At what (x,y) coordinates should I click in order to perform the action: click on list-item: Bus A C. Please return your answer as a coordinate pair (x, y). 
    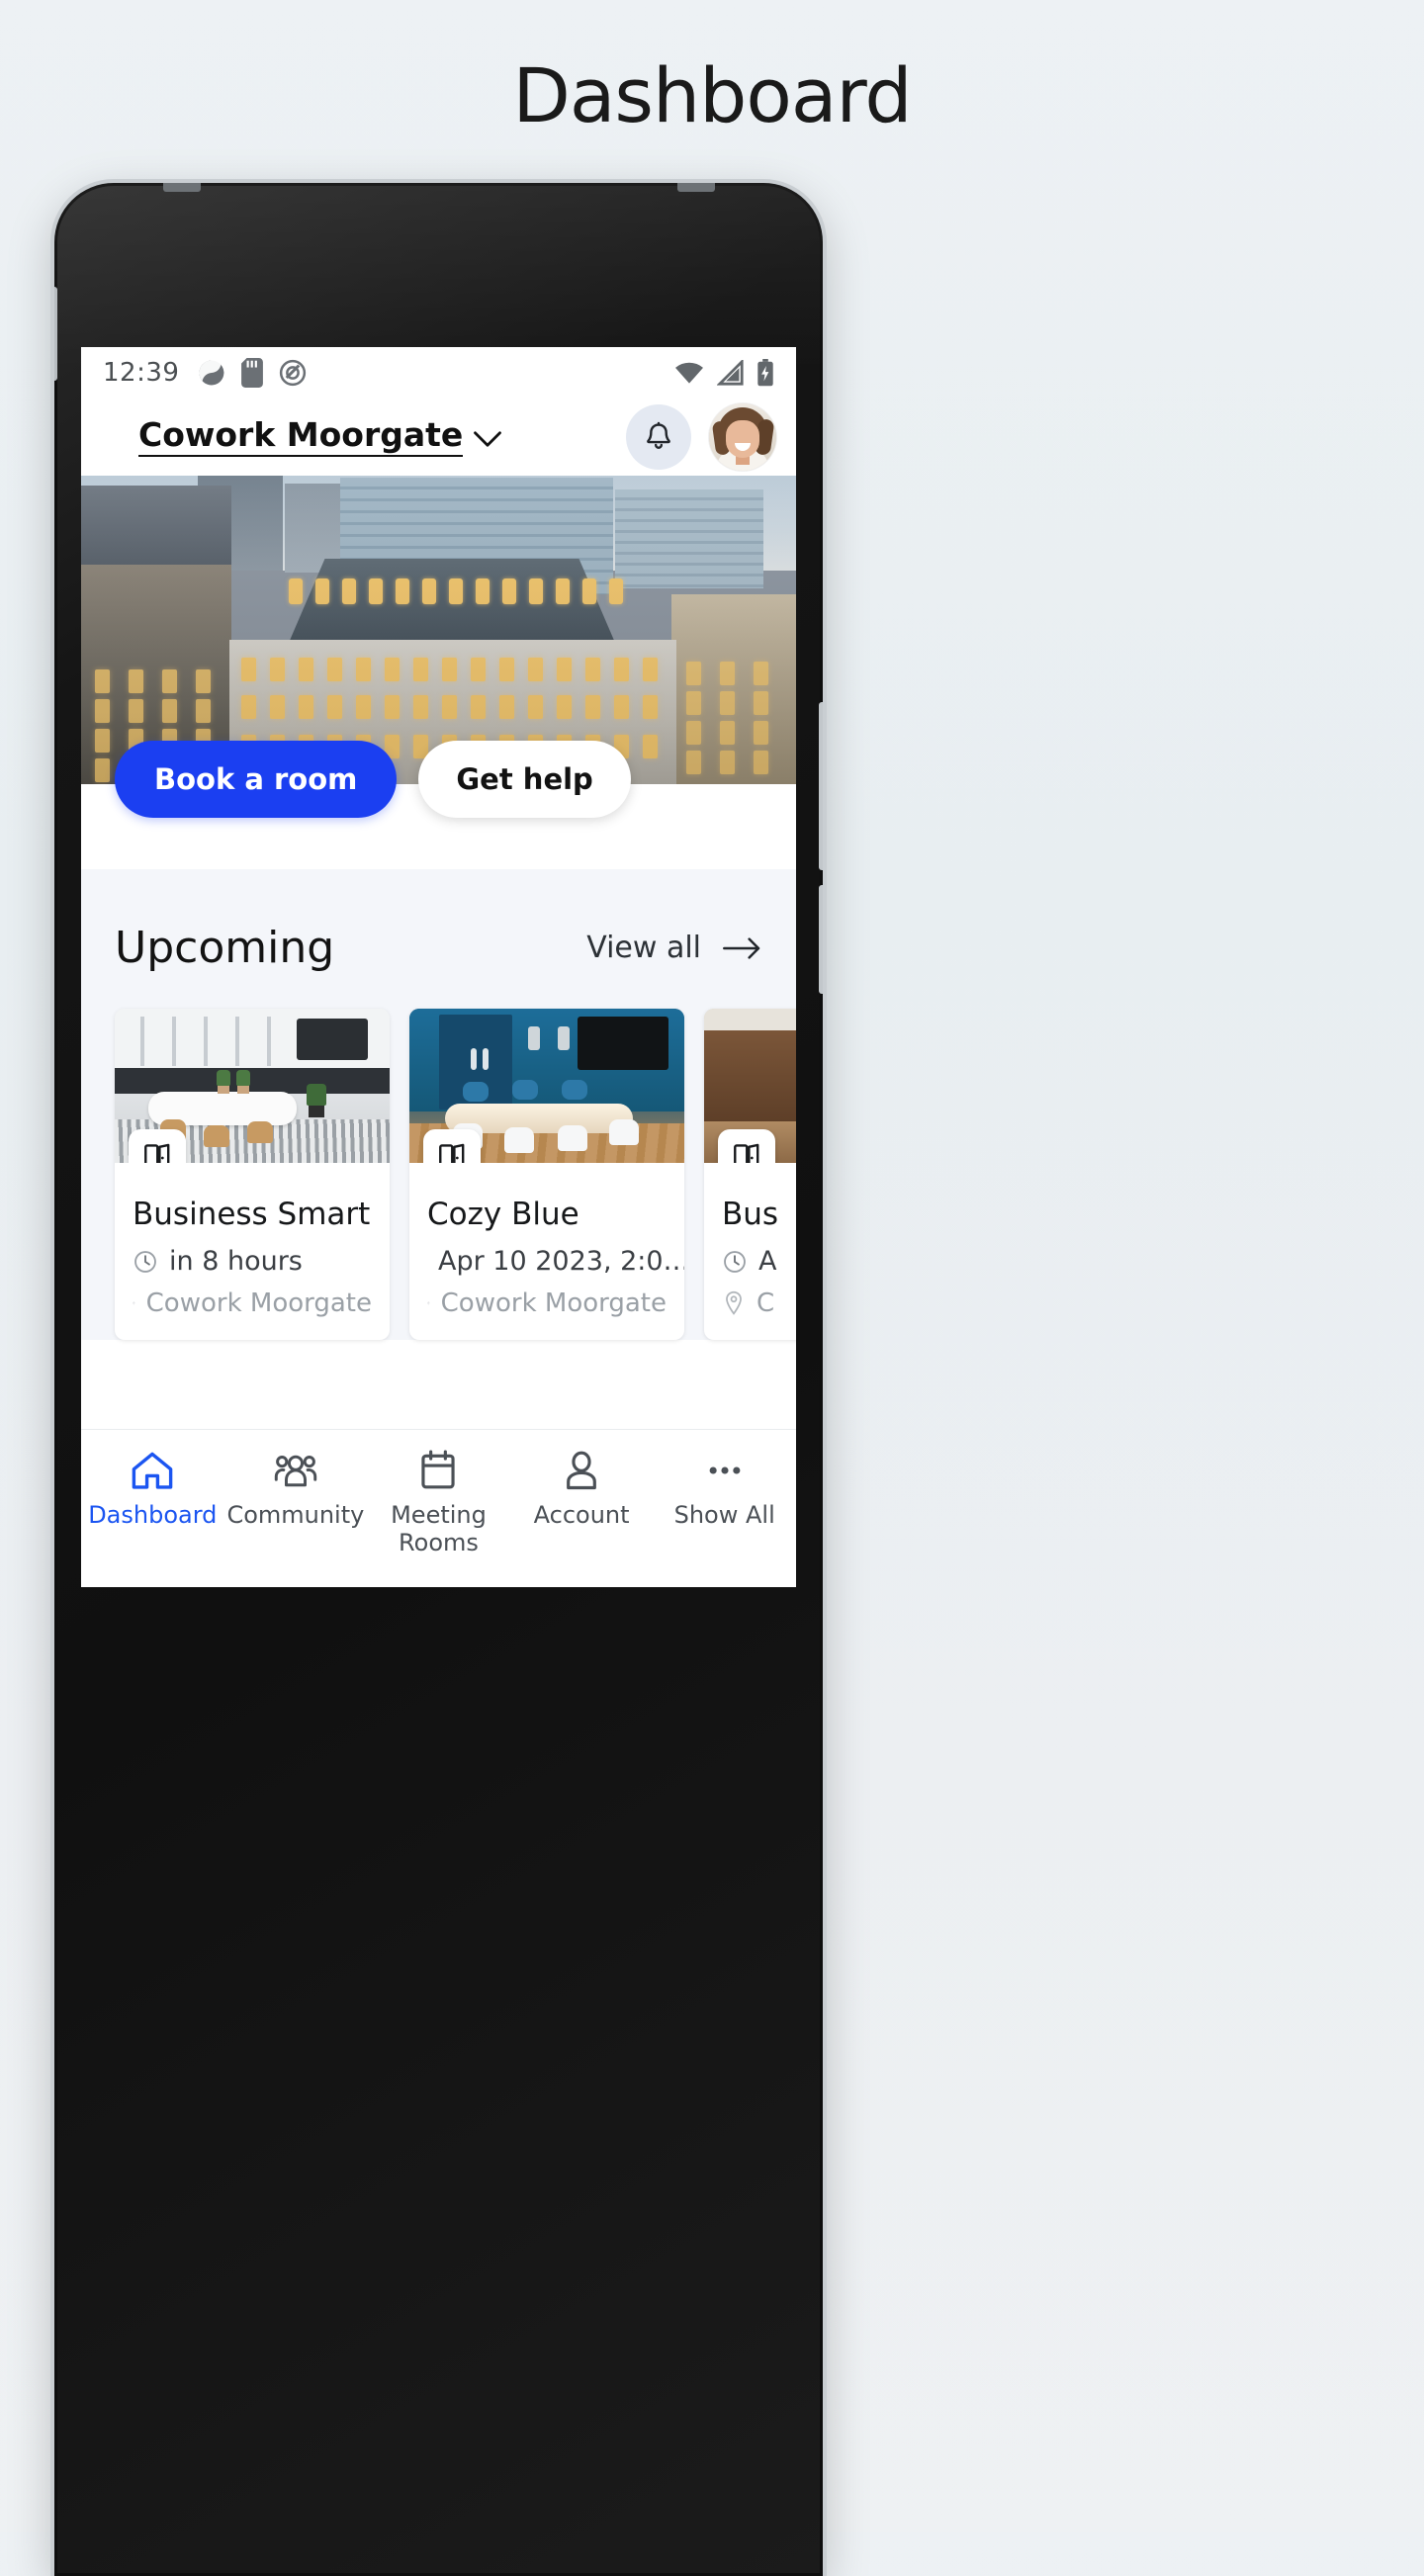
    Looking at the image, I should click on (750, 1174).